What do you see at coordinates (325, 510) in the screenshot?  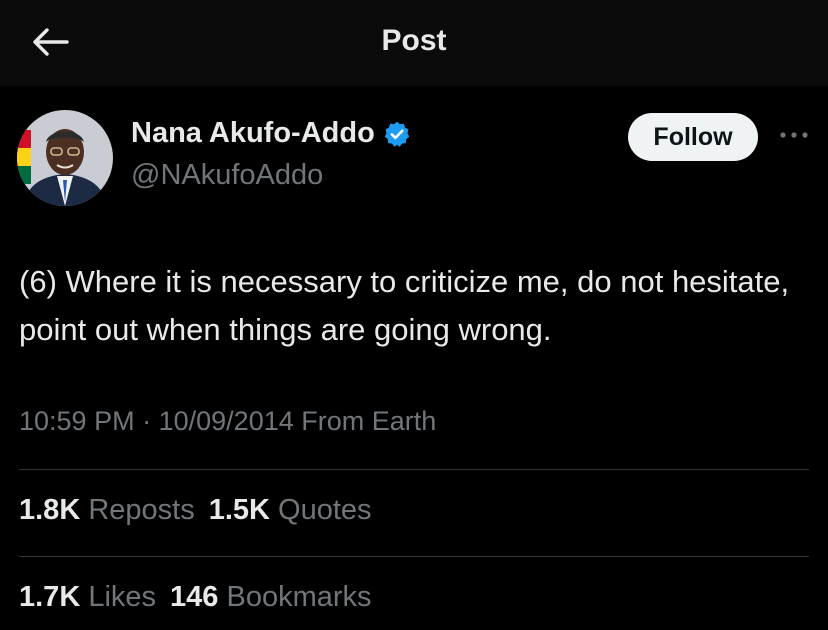 I see `quotes-label: Quotes` at bounding box center [325, 510].